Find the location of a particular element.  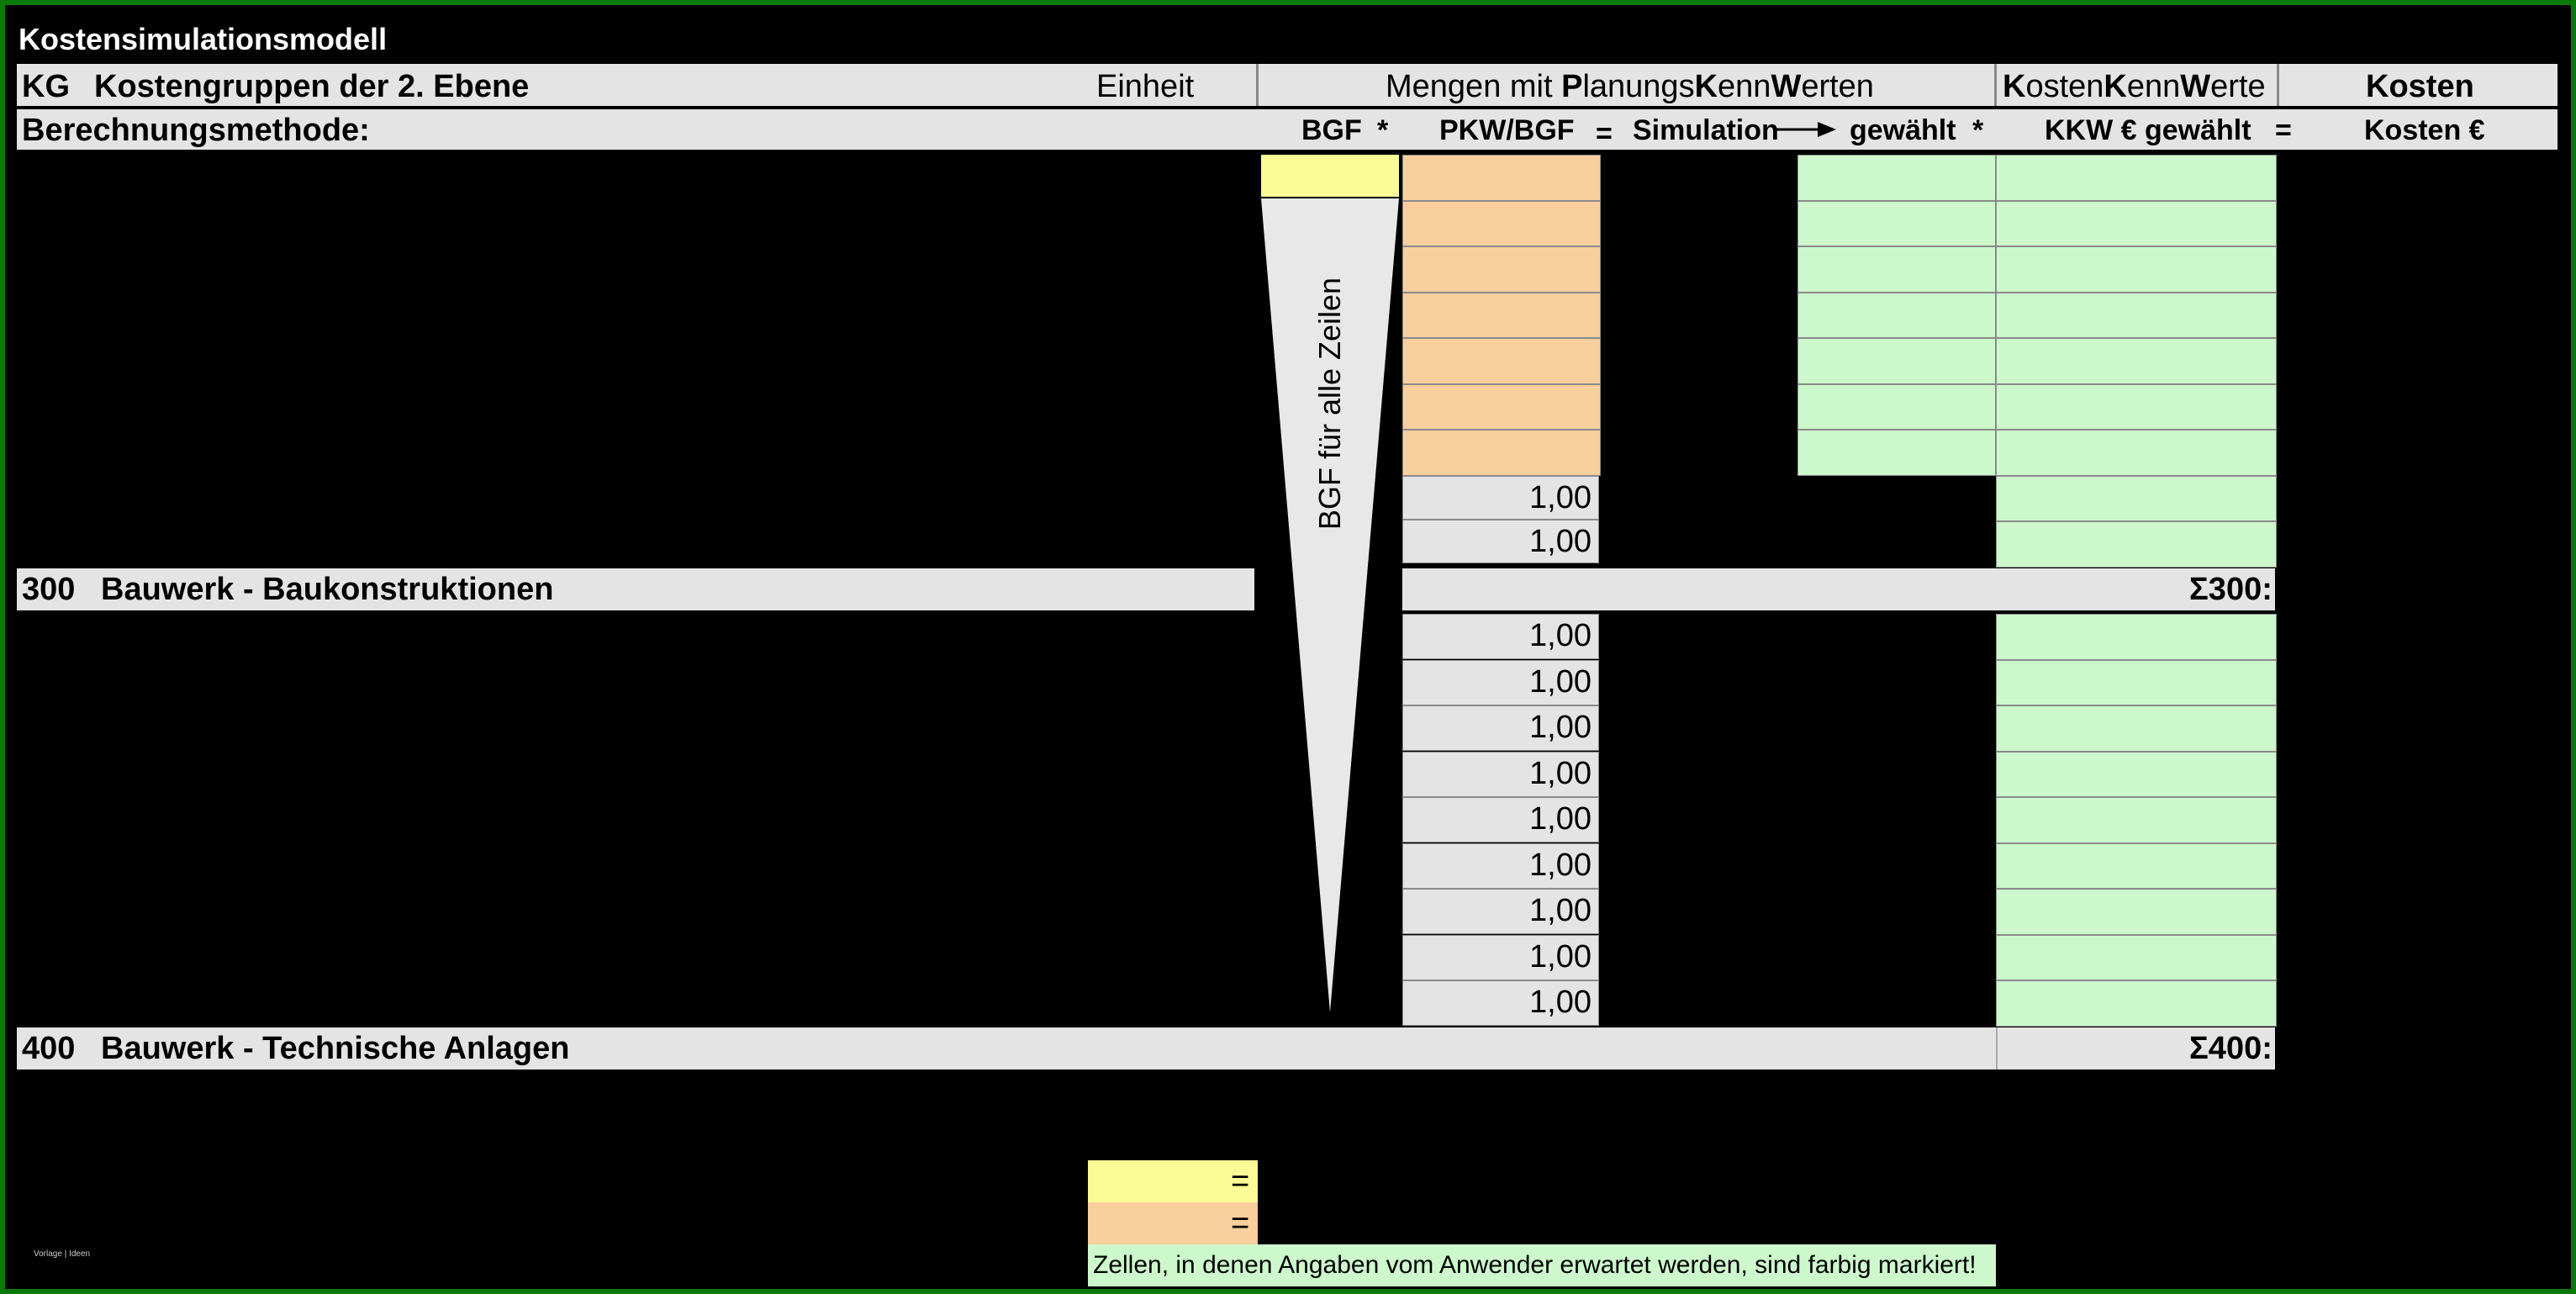

page-title: Kostensimulationsmodell is located at coordinates (203, 39).